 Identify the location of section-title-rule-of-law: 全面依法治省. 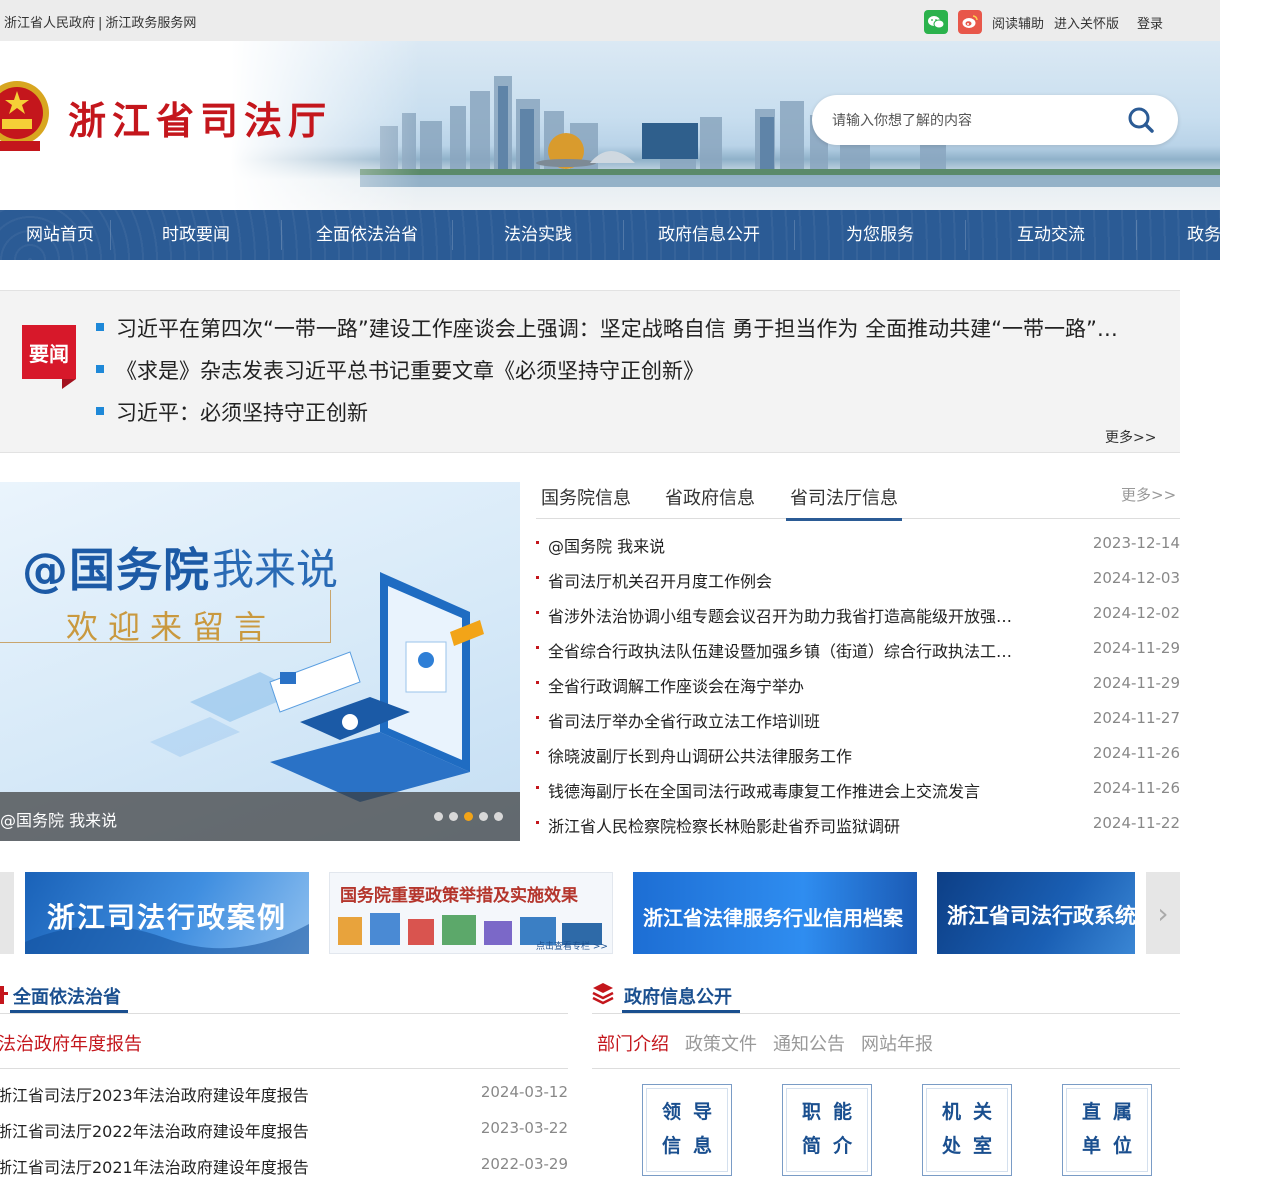
(67, 996).